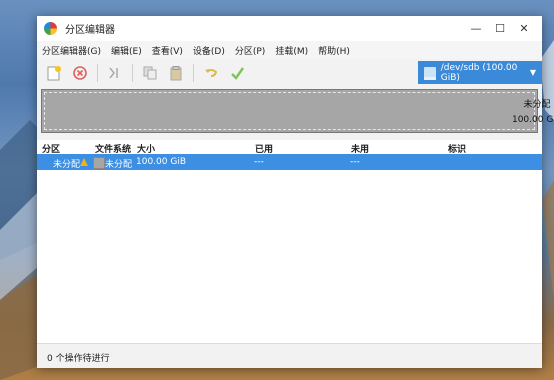 Image resolution: width=554 pixels, height=380 pixels. I want to click on disk-map-area: 未分配 100.00 GiB, so click(295, 112).